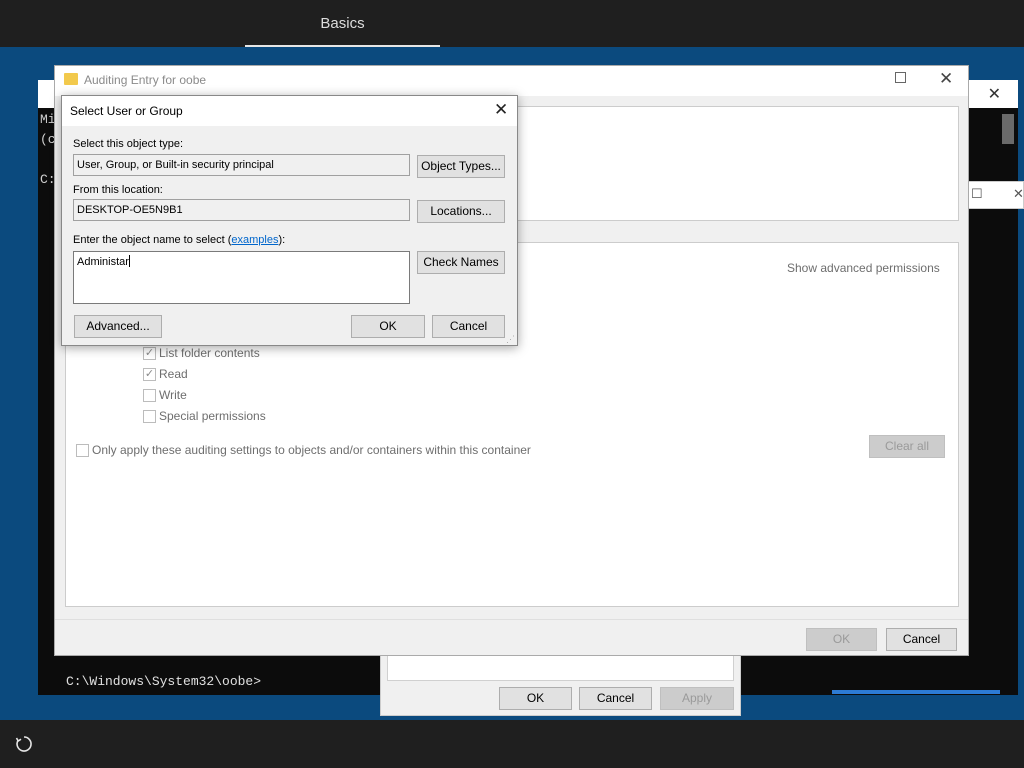 The height and width of the screenshot is (768, 1024). I want to click on object-name-value: Administar, so click(103, 262).